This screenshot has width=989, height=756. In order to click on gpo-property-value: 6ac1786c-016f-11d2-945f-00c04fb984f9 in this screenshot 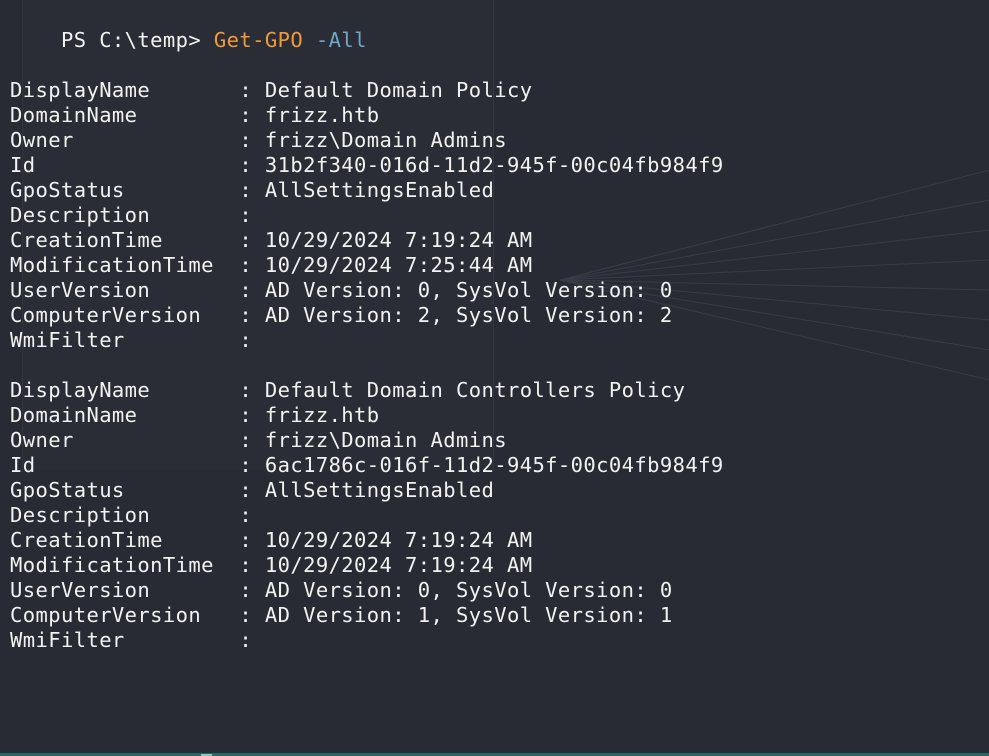, I will do `click(494, 465)`.